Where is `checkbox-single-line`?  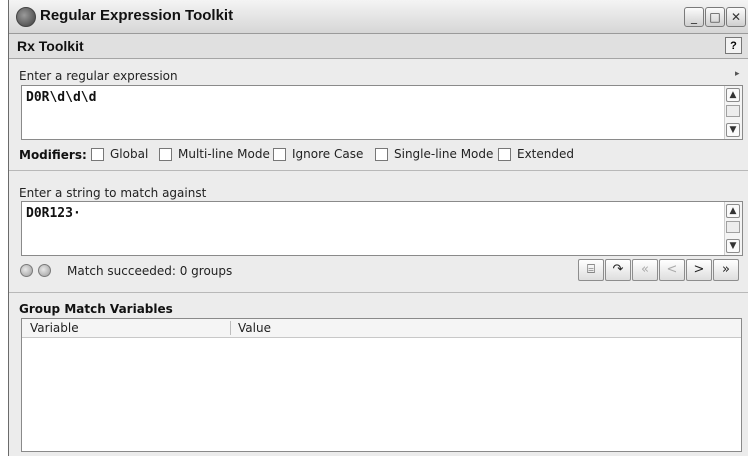
checkbox-single-line is located at coordinates (381, 154).